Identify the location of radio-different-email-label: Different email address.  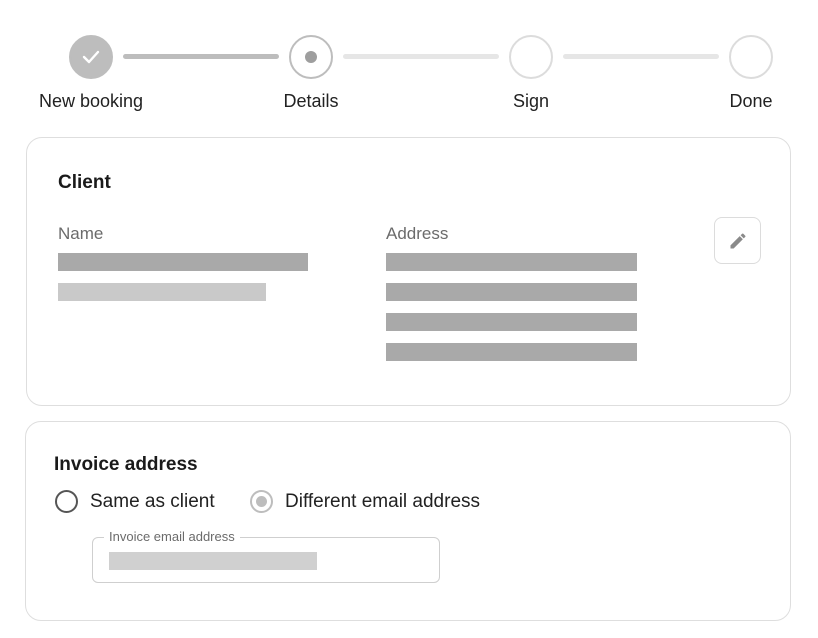
(383, 501).